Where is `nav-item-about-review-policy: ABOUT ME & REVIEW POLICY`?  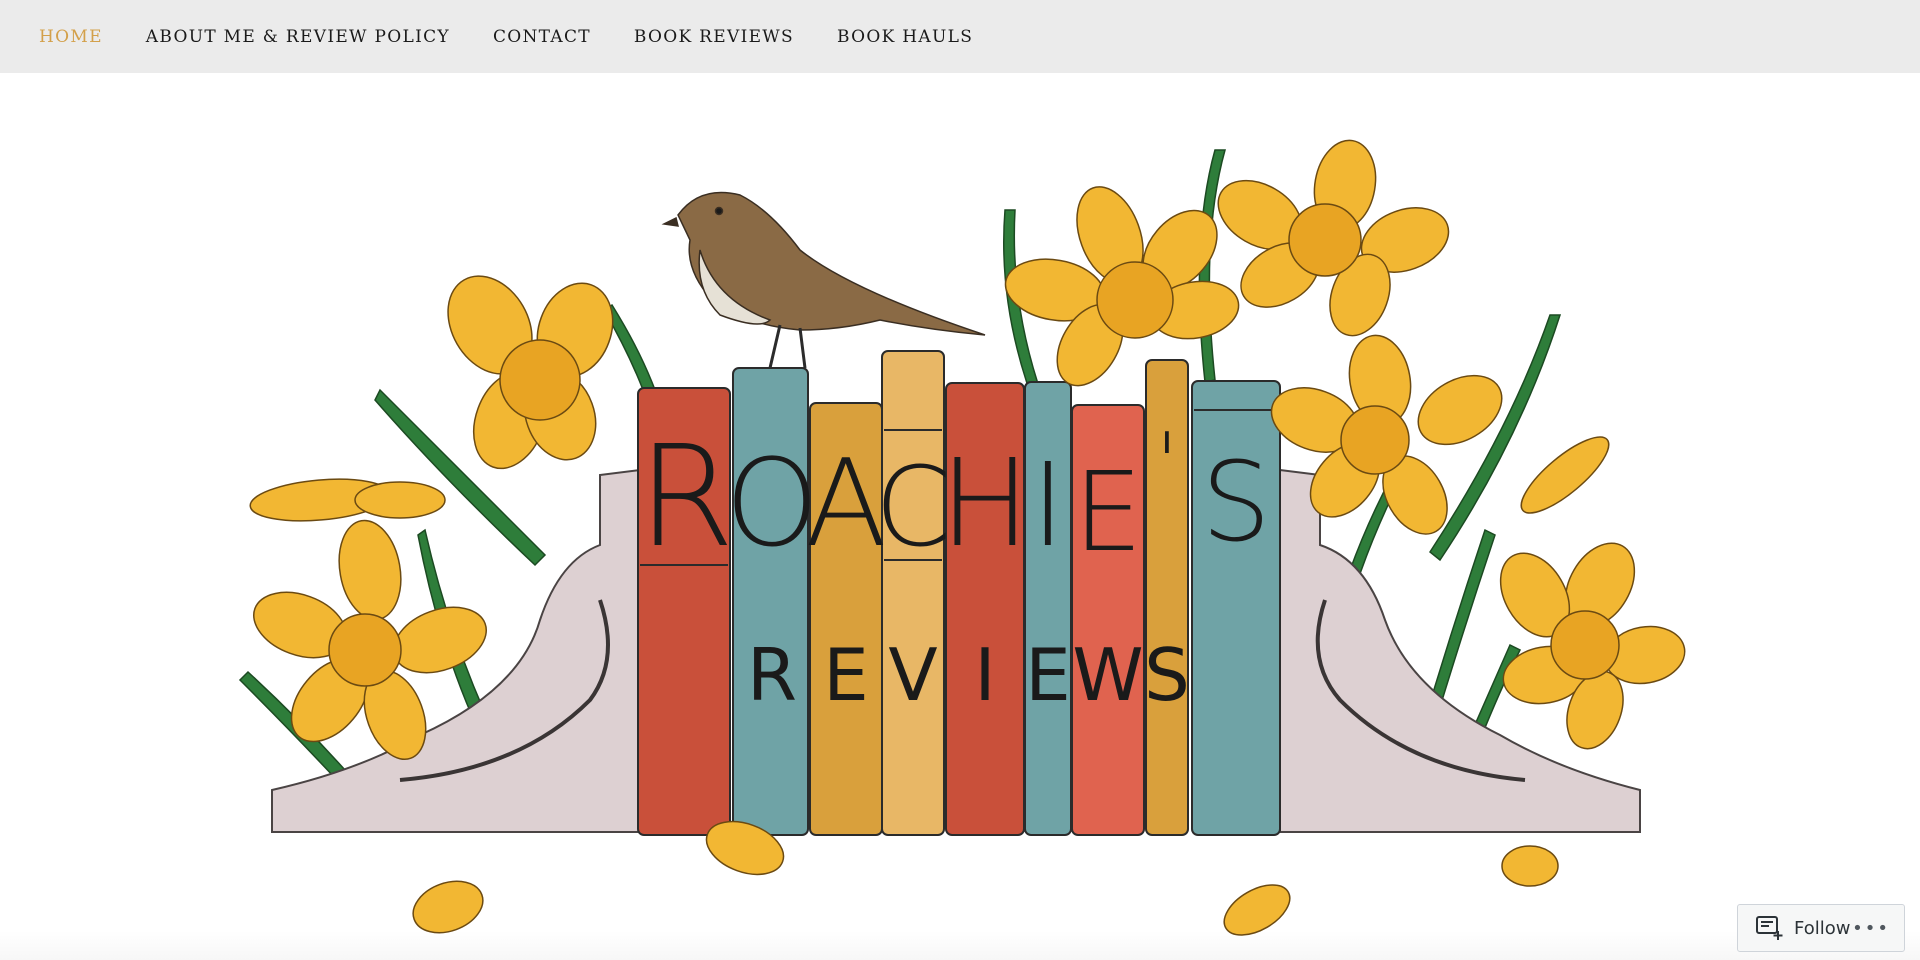 nav-item-about-review-policy: ABOUT ME & REVIEW POLICY is located at coordinates (298, 37).